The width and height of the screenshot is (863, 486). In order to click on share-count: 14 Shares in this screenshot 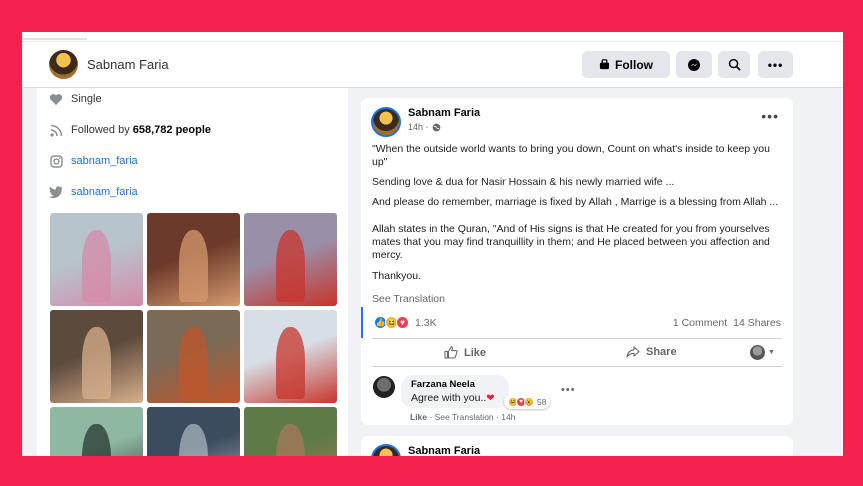, I will do `click(757, 323)`.